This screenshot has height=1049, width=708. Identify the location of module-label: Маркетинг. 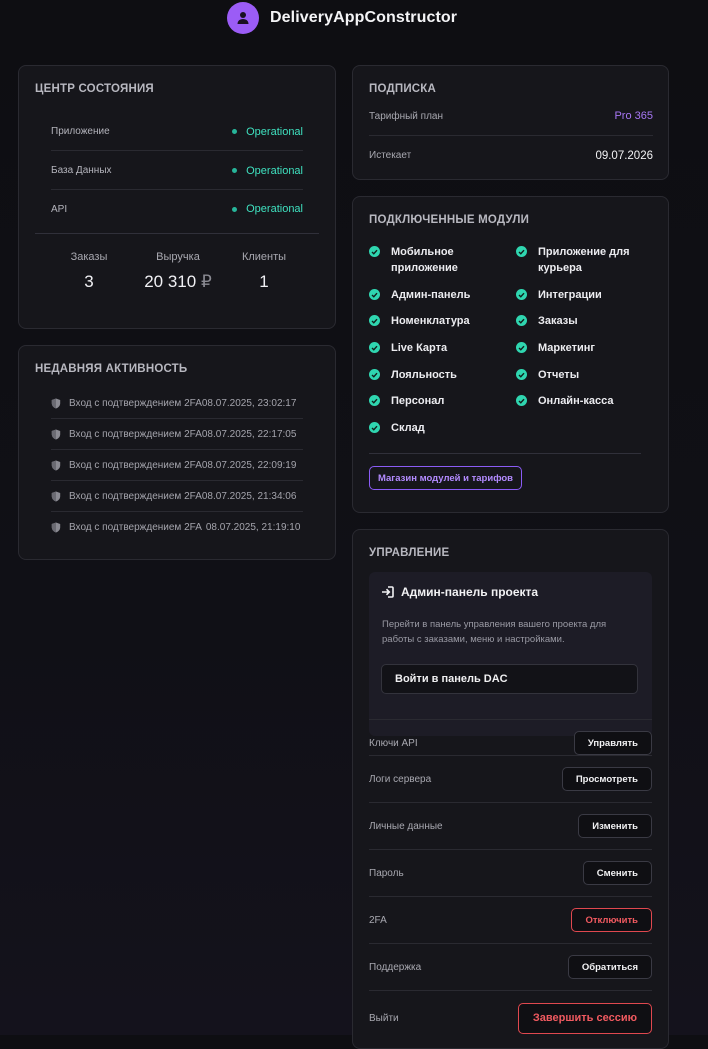
(566, 348).